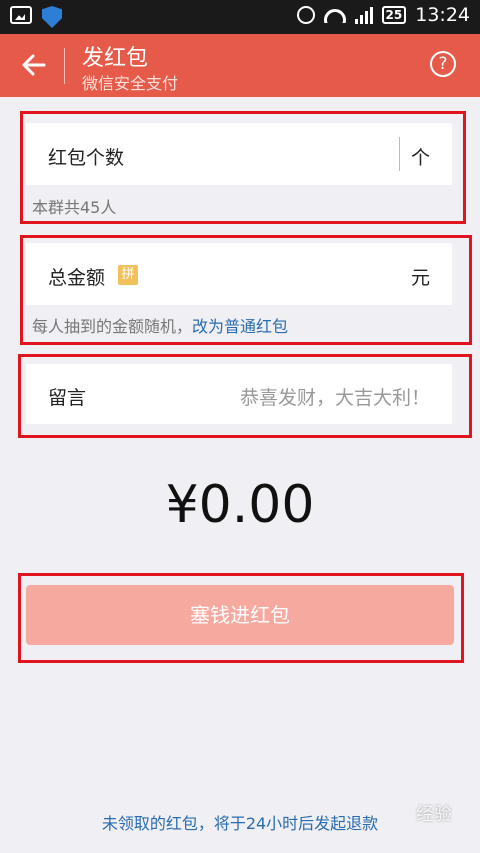 The width and height of the screenshot is (480, 853). What do you see at coordinates (434, 814) in the screenshot?
I see `watermark: 经验` at bounding box center [434, 814].